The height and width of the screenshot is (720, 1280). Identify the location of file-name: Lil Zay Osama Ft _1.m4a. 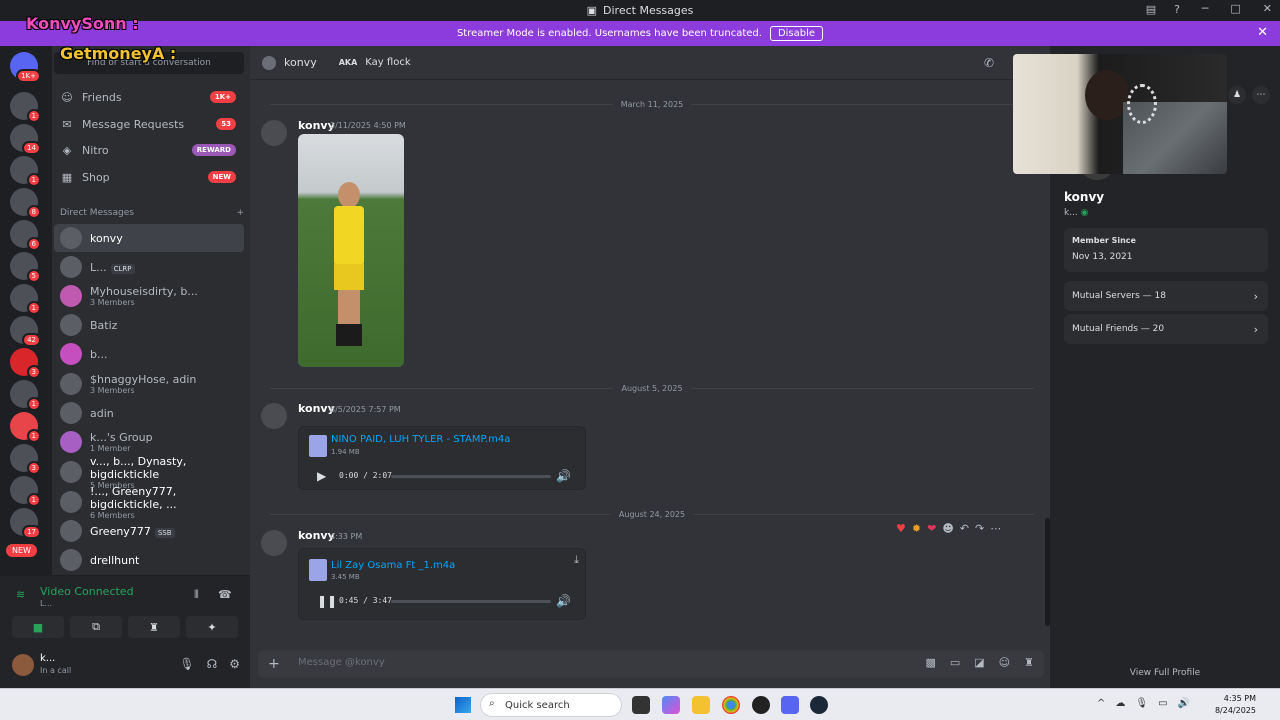
(393, 565).